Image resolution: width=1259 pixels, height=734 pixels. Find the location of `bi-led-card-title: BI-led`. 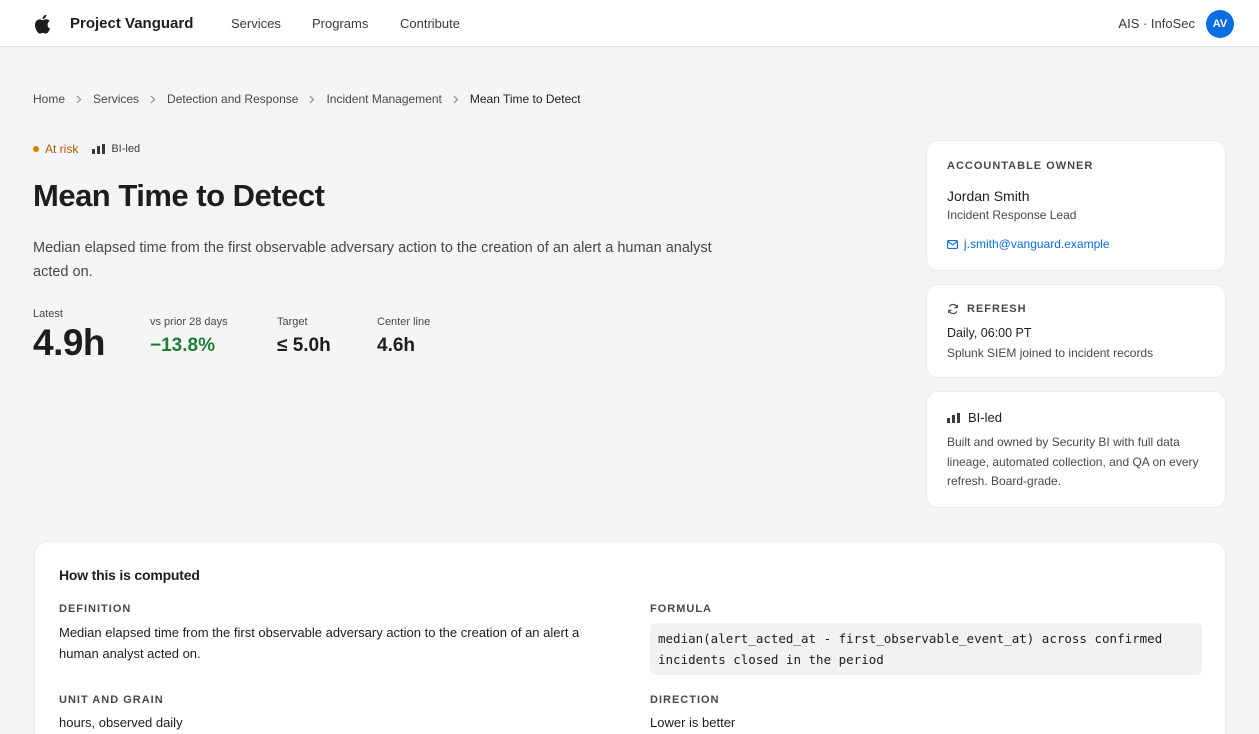

bi-led-card-title: BI-led is located at coordinates (985, 417).